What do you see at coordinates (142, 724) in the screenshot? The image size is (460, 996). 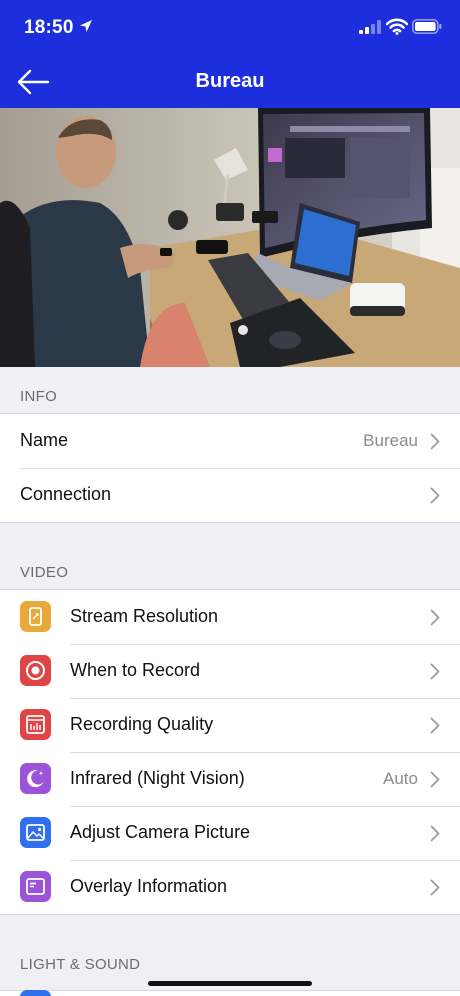 I see `row-recording-quality-label: Recording Quality` at bounding box center [142, 724].